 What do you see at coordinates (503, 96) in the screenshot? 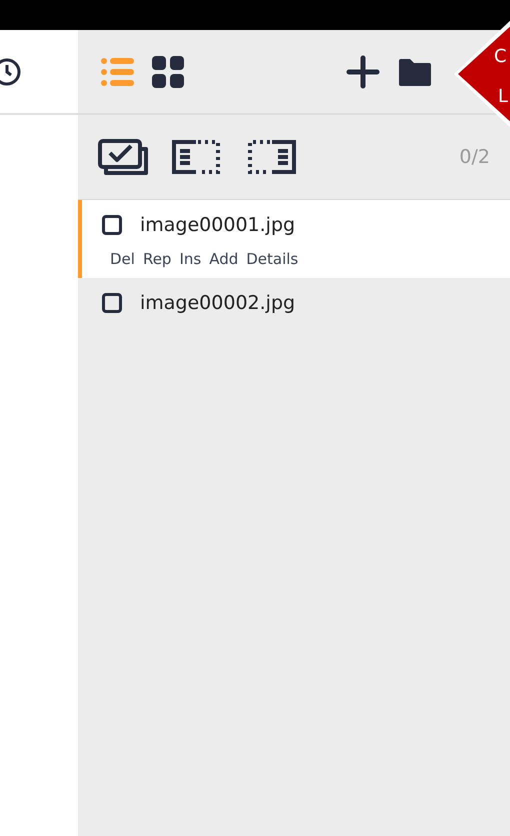
I see `tooltip-text: L` at bounding box center [503, 96].